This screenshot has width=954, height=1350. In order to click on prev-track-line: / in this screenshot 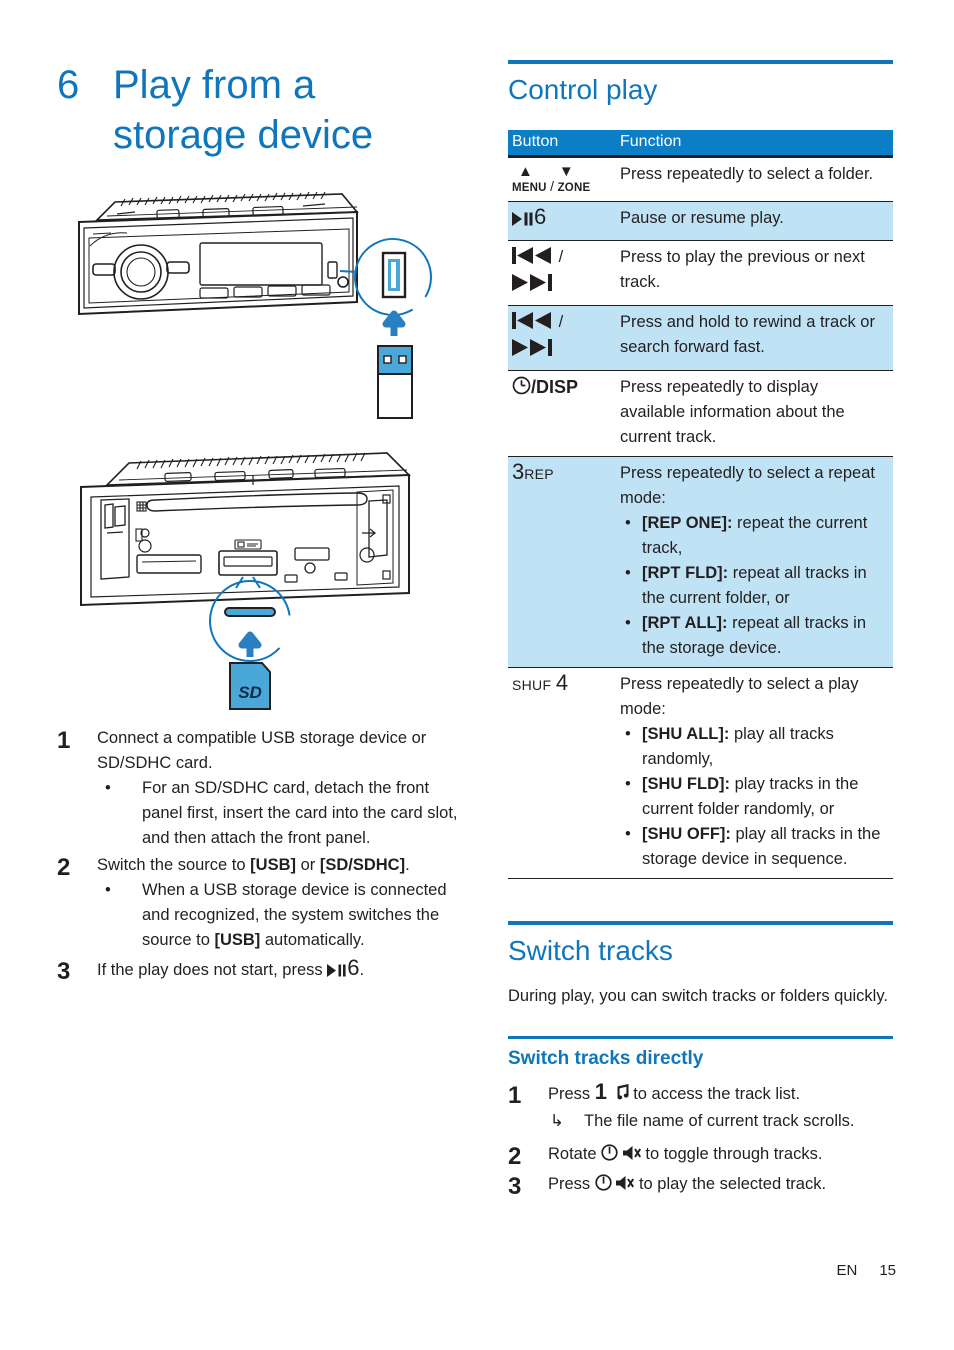, I will do `click(561, 258)`.